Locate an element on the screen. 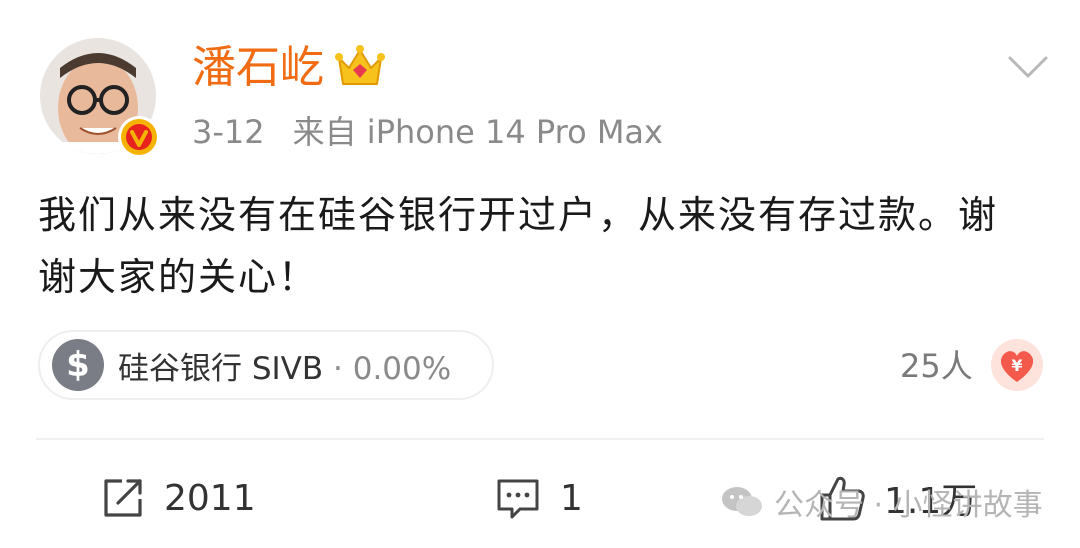 This screenshot has height=548, width=1080. reward-heart-icon: ¥ is located at coordinates (1017, 365).